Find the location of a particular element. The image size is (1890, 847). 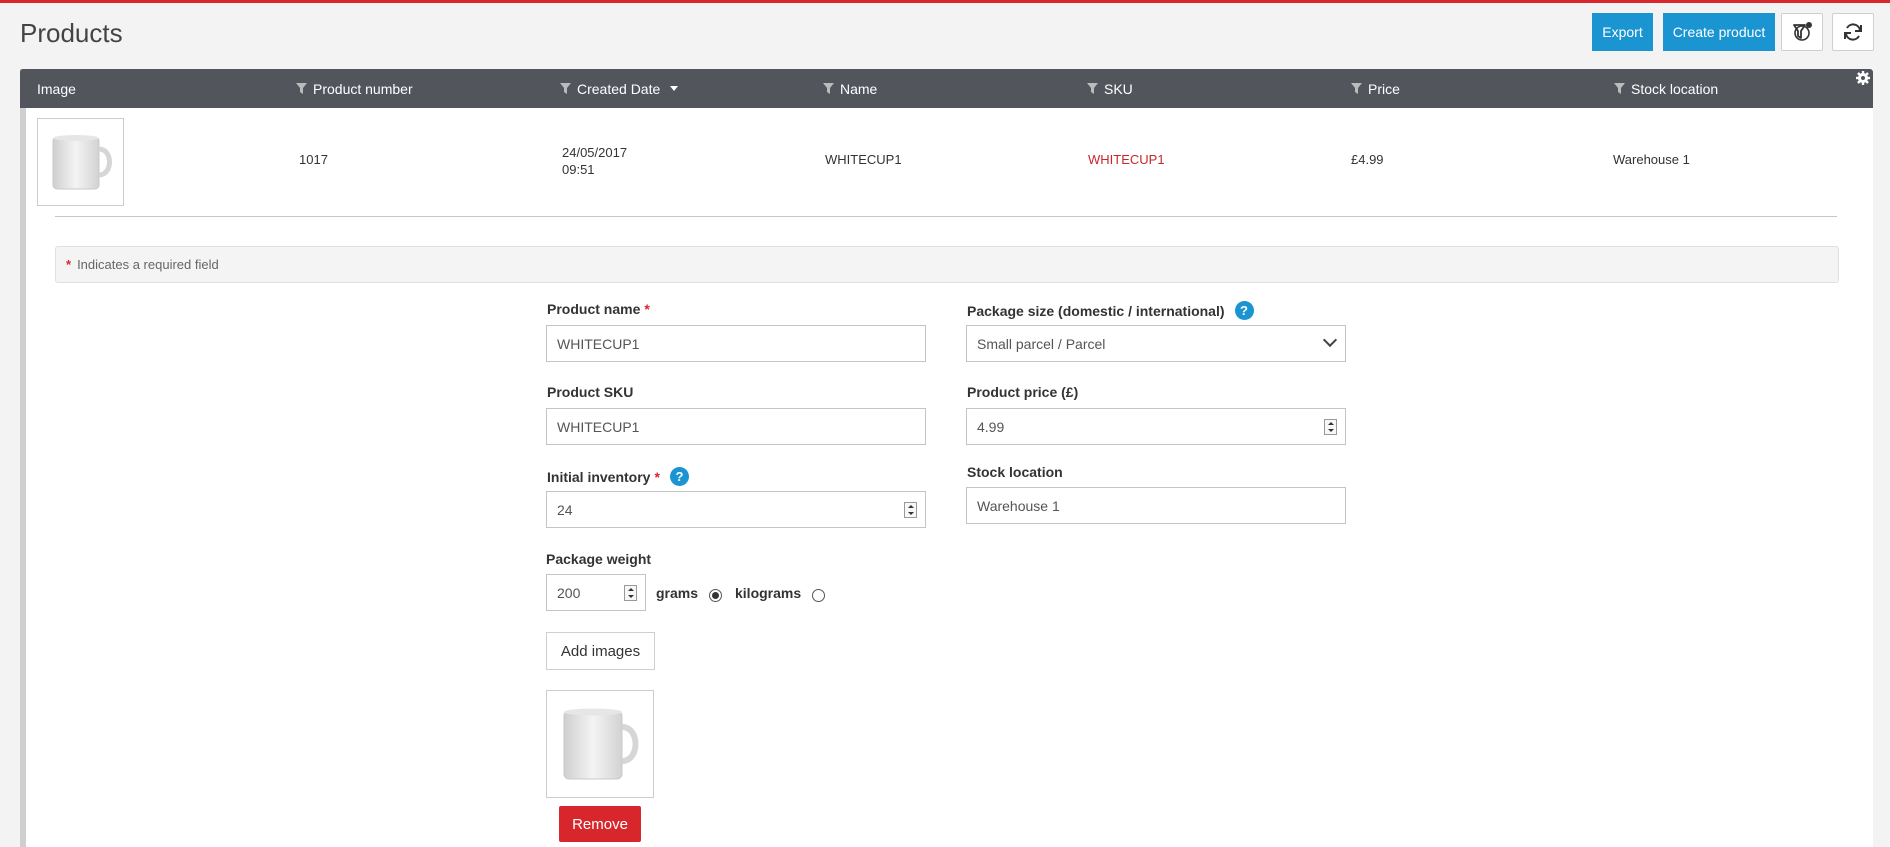

input-value: 200 is located at coordinates (569, 592).